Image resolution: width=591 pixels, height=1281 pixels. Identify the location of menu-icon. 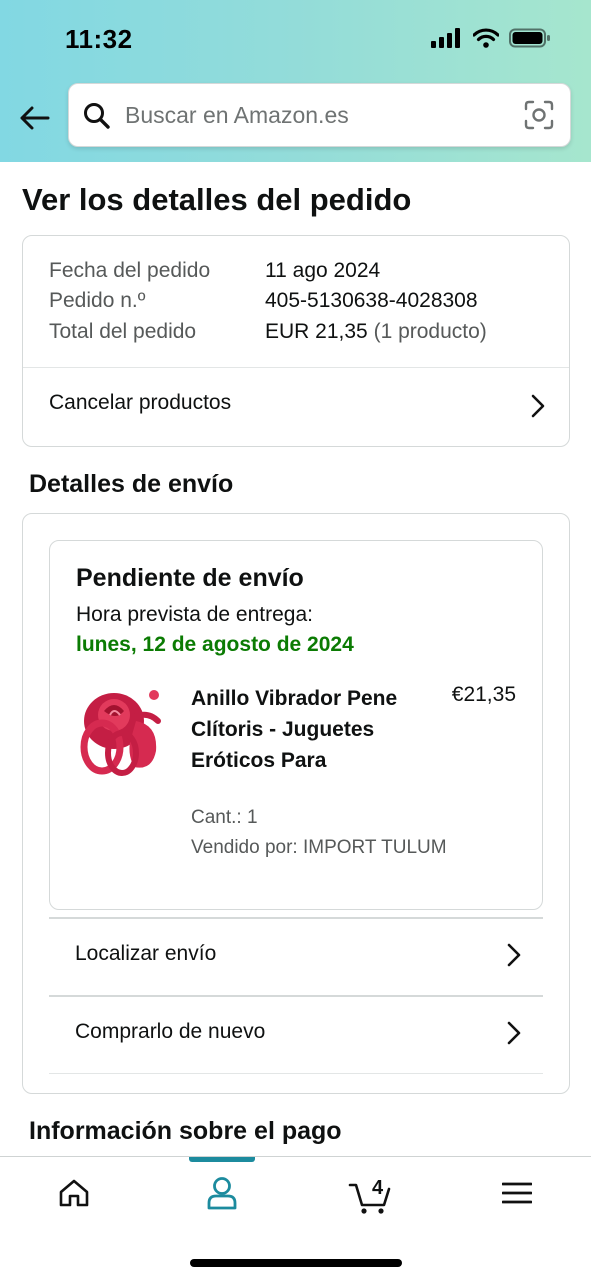
(517, 1195).